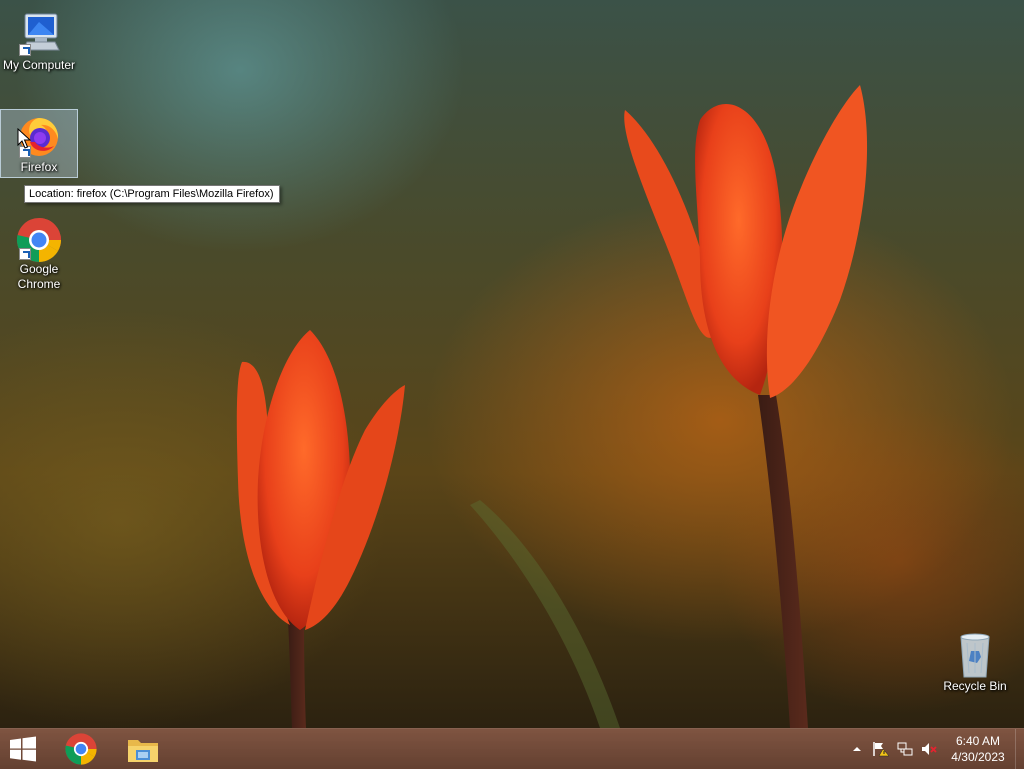  I want to click on clock-date: 4/30/2023, so click(978, 757).